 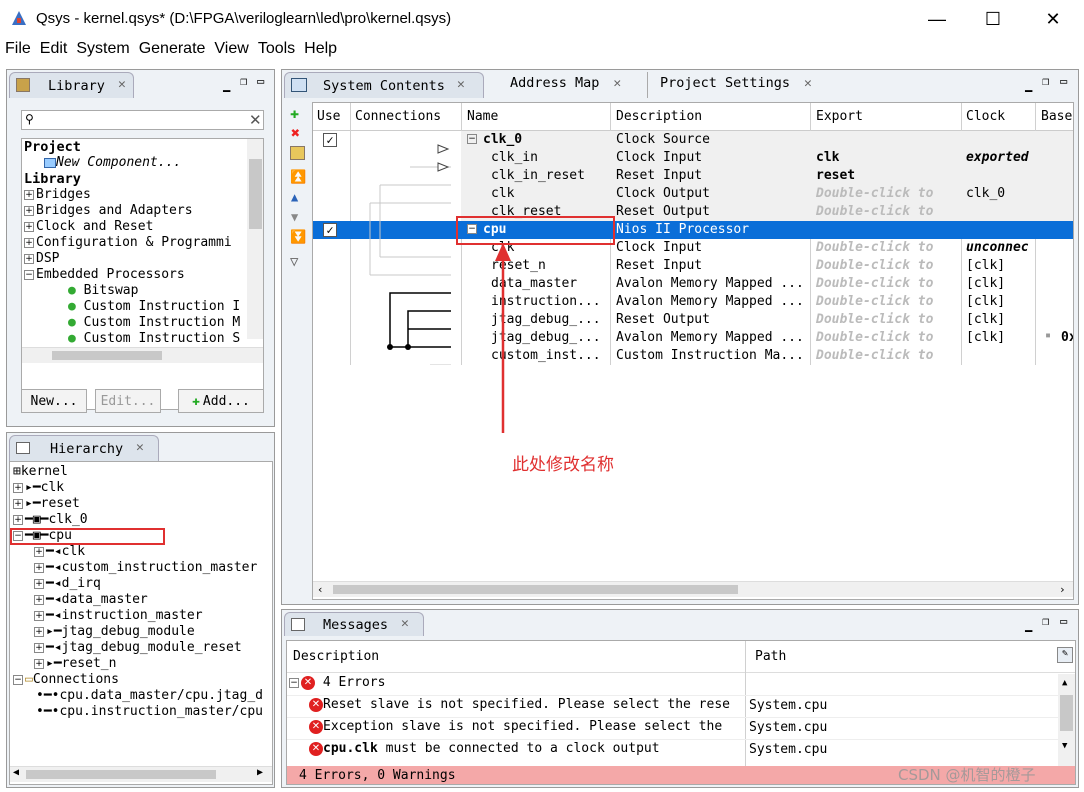 What do you see at coordinates (808, 83) in the screenshot?
I see `project-settings-close-icon: ✕` at bounding box center [808, 83].